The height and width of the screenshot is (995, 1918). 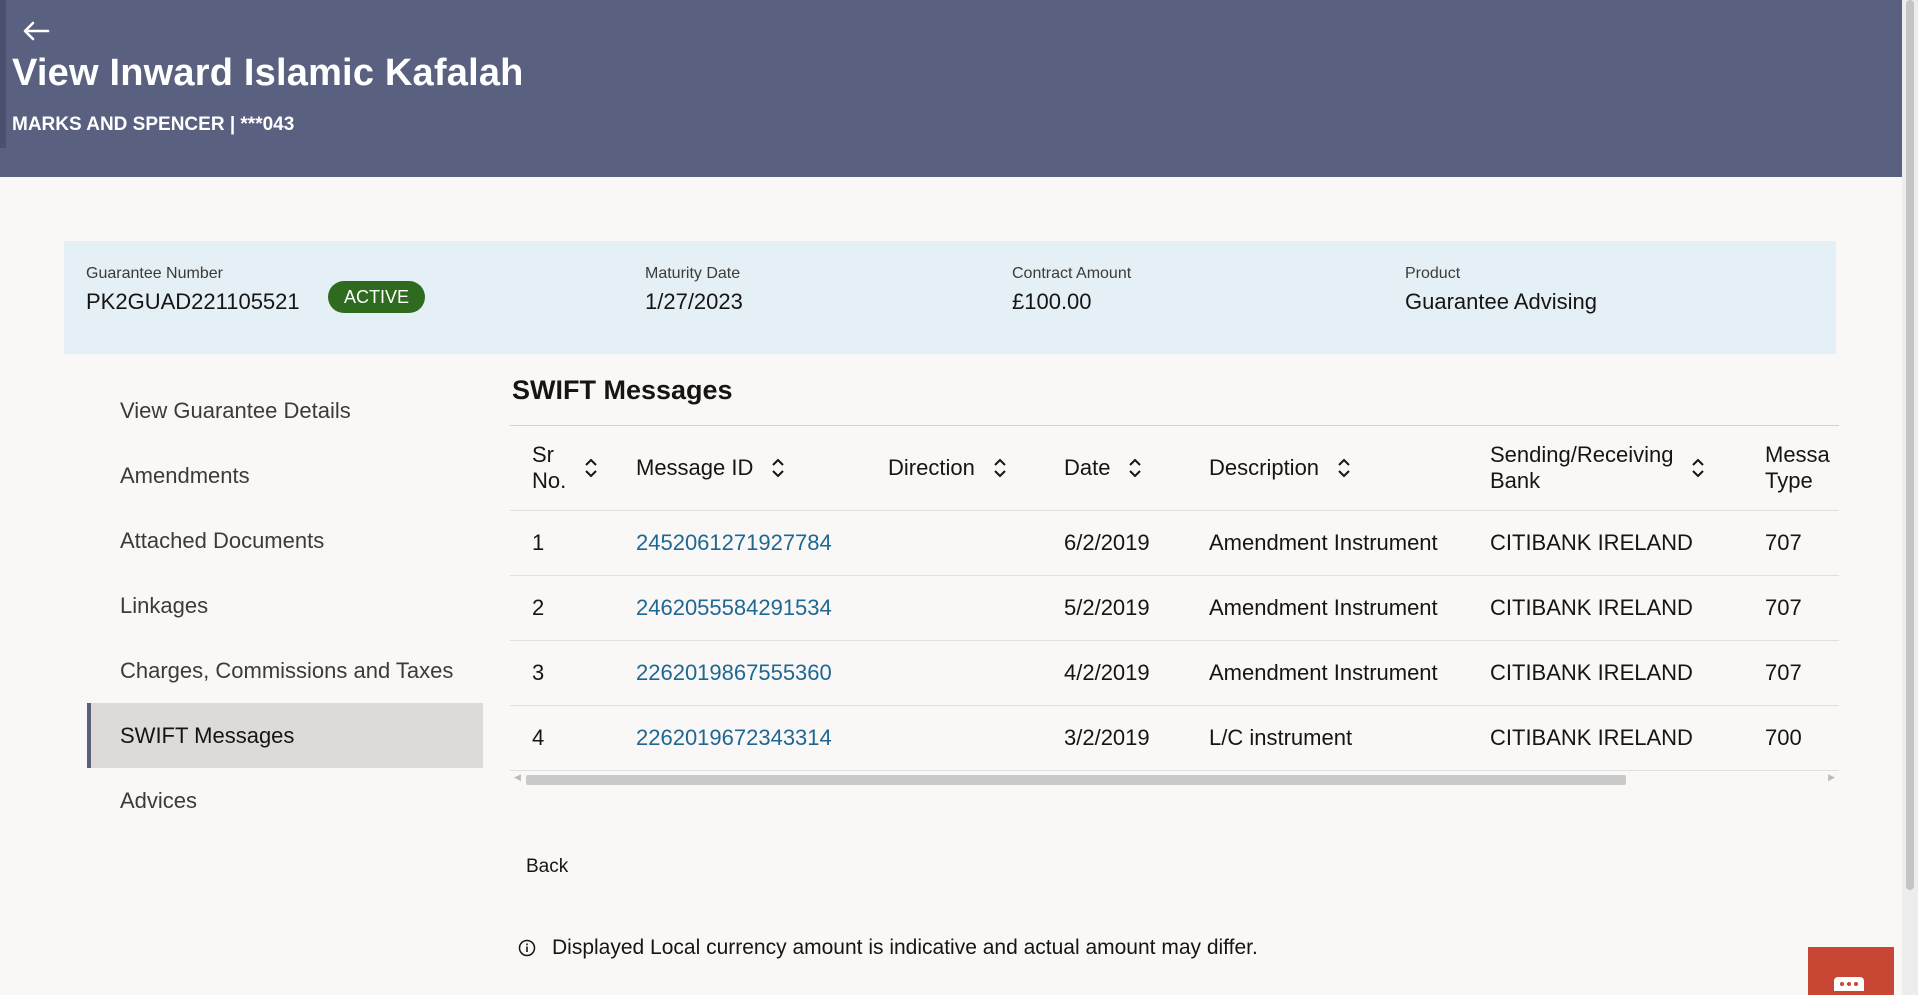 What do you see at coordinates (153, 124) in the screenshot?
I see `page-subtitle: MARKS AND SPENCER | ***043` at bounding box center [153, 124].